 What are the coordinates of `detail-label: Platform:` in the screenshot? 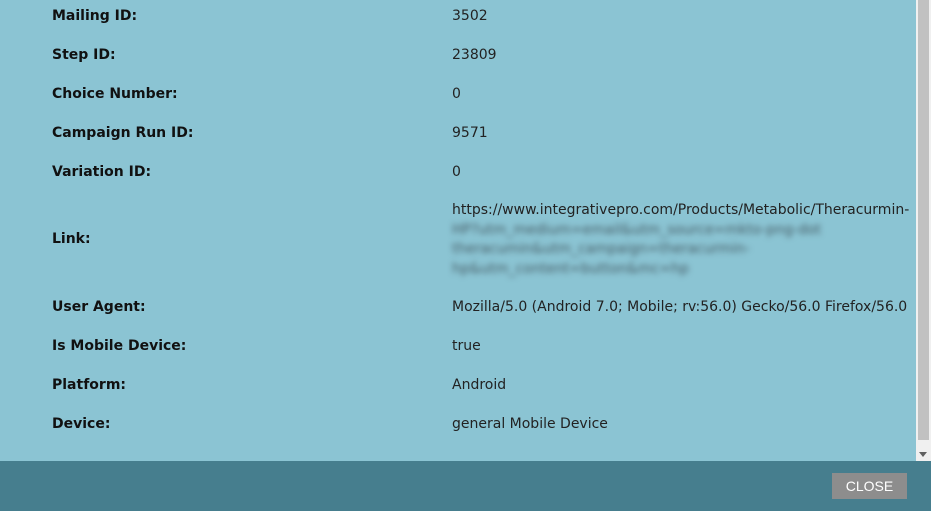 It's located at (89, 385).